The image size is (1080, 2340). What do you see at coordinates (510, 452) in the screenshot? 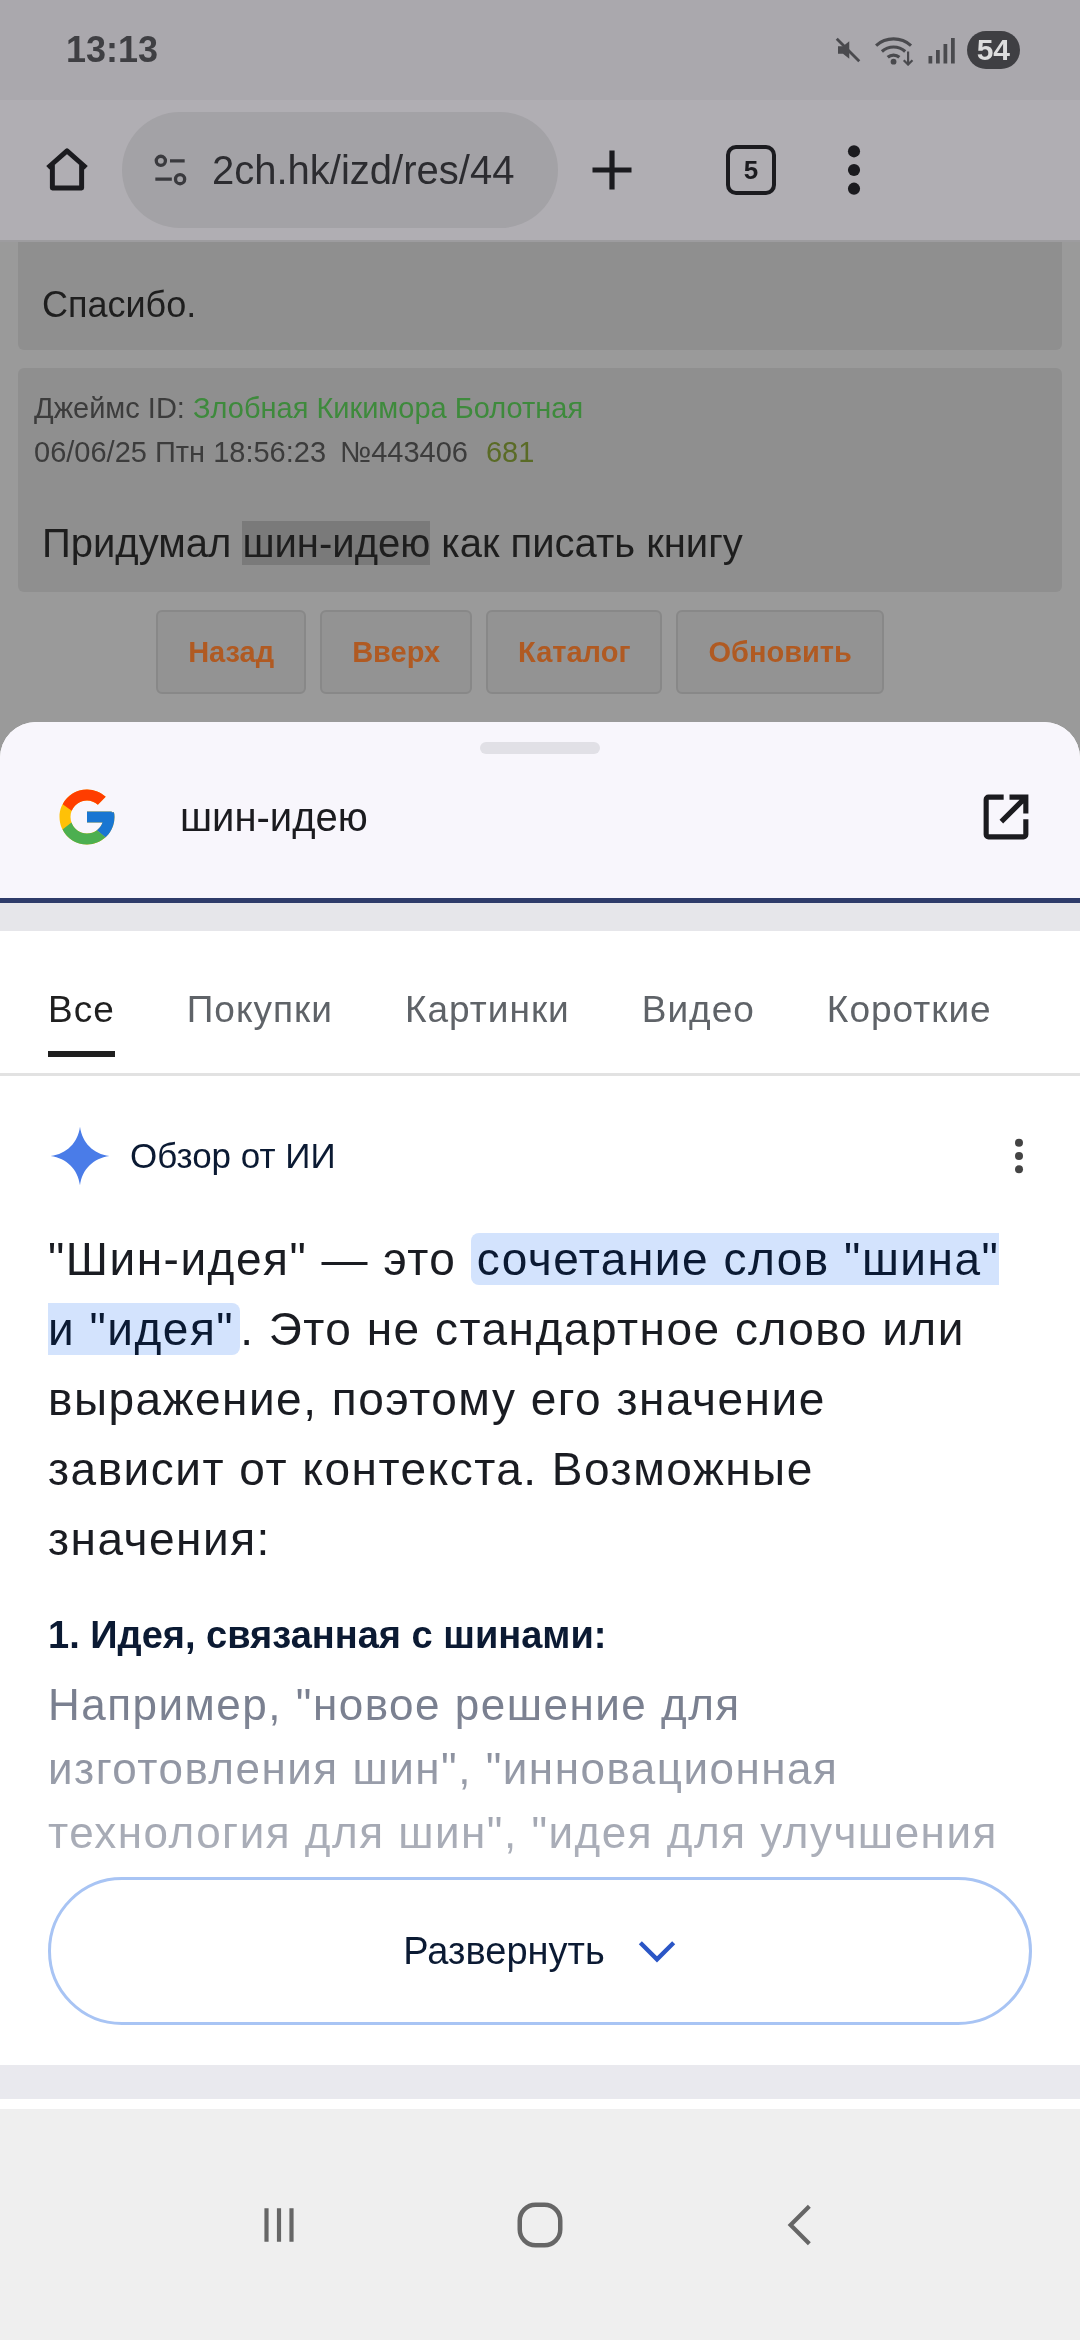
I see `reply-count: 681` at bounding box center [510, 452].